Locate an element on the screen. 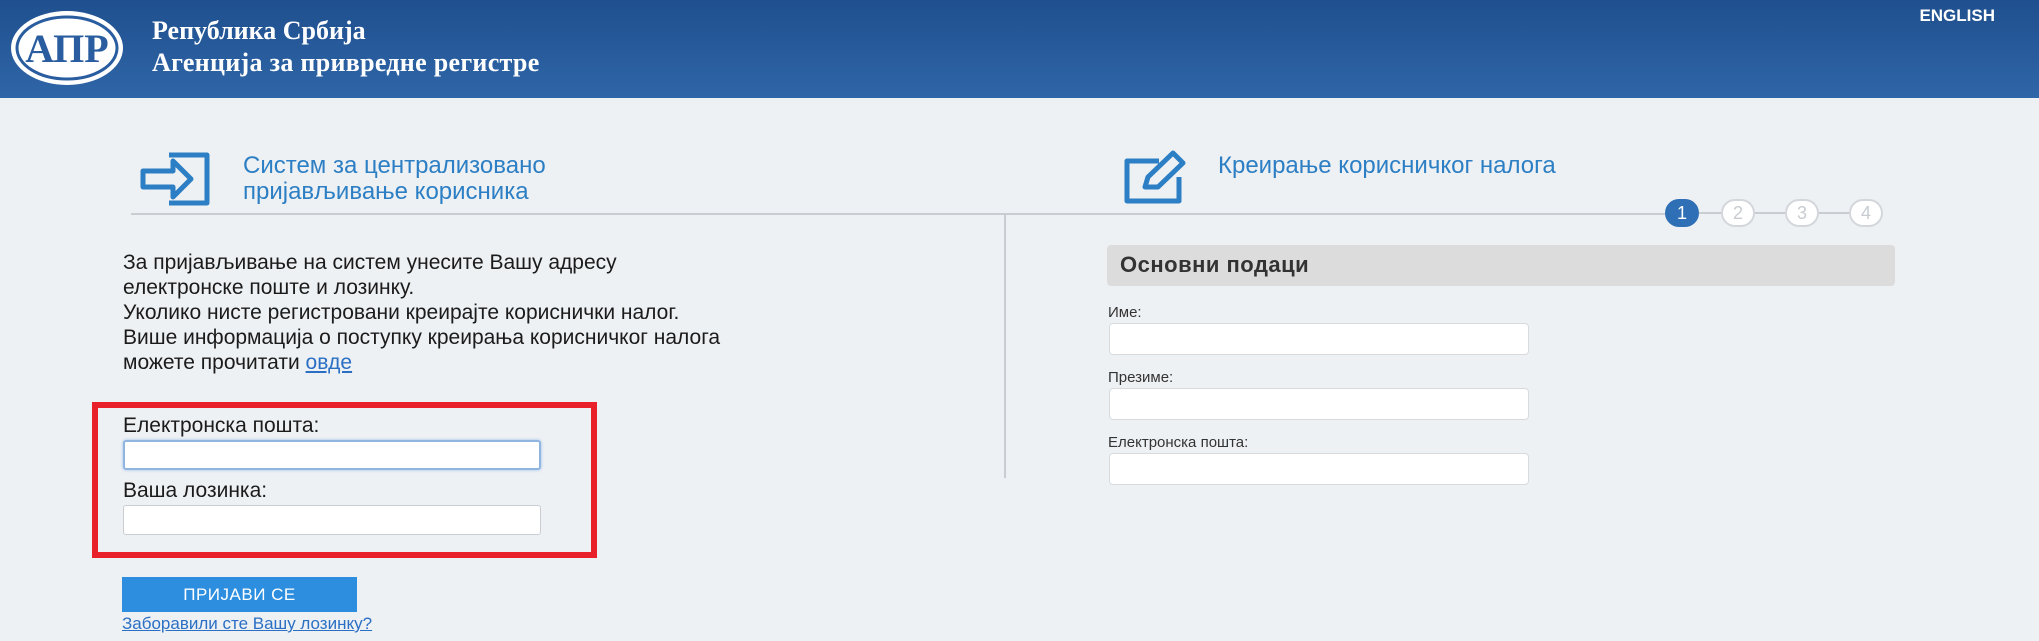  svg-text: АПР is located at coordinates (66, 48).